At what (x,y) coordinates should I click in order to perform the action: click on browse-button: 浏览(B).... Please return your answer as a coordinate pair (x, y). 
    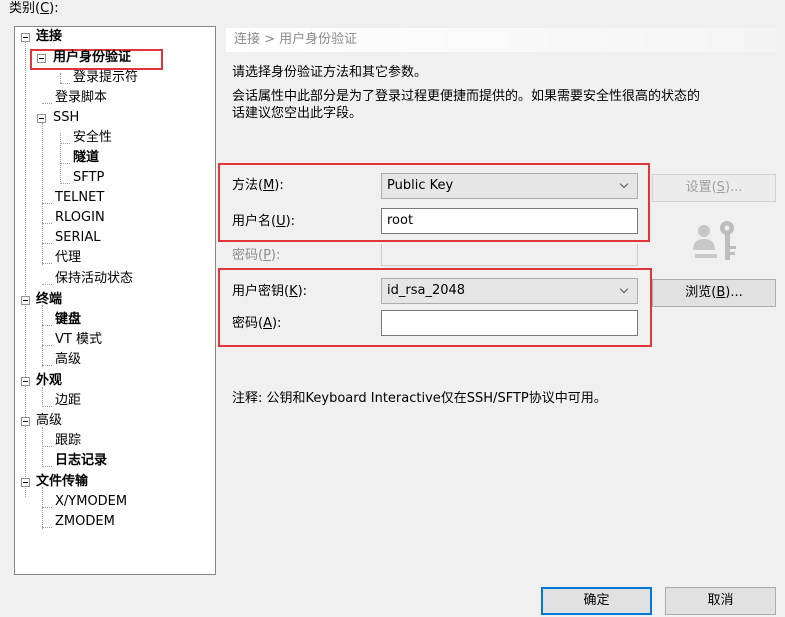
    Looking at the image, I should click on (714, 293).